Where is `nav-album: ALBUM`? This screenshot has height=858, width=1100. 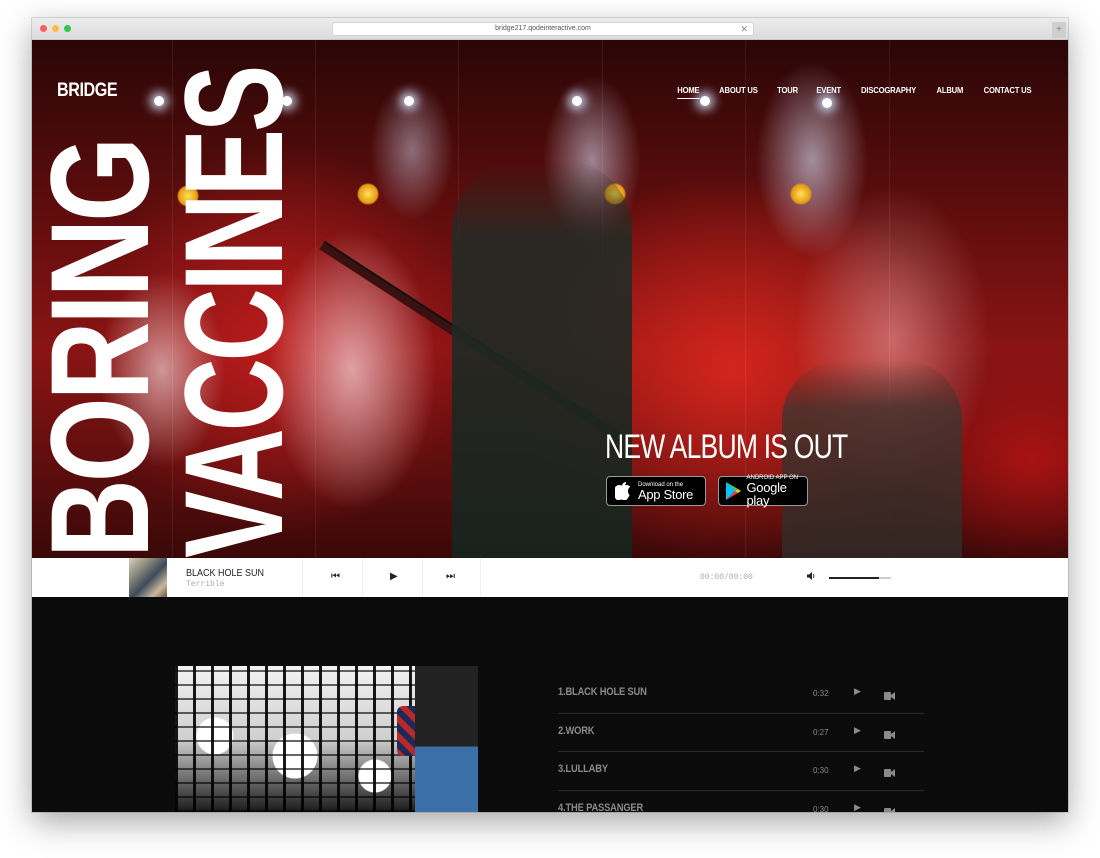 nav-album: ALBUM is located at coordinates (950, 92).